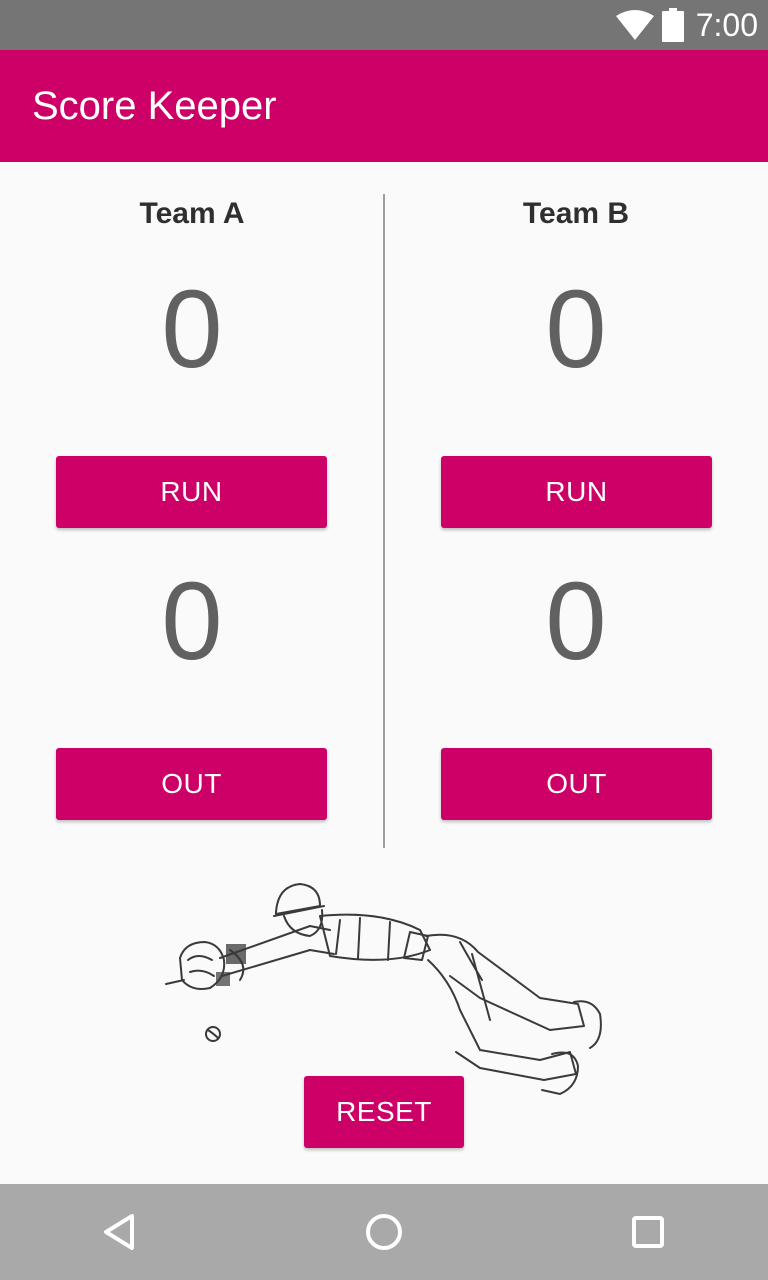  I want to click on home-icon, so click(384, 1232).